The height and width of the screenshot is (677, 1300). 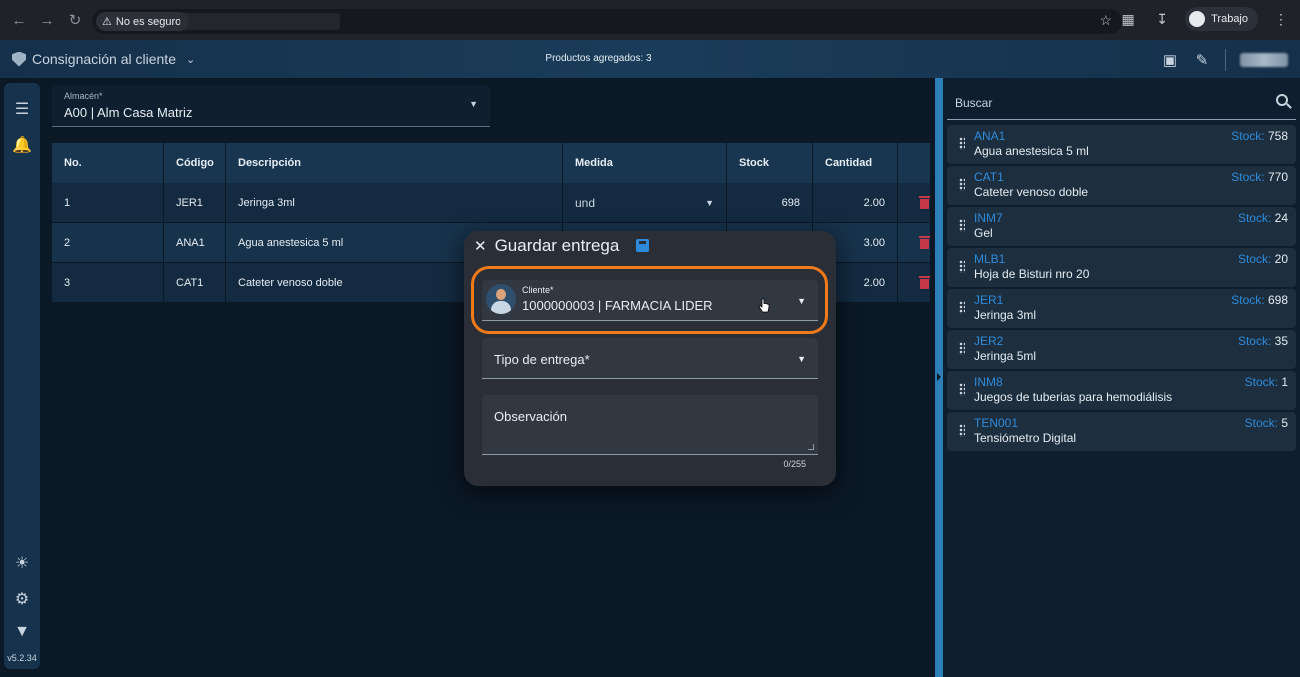 What do you see at coordinates (1259, 300) in the screenshot?
I see `product-stock: Stock: 698` at bounding box center [1259, 300].